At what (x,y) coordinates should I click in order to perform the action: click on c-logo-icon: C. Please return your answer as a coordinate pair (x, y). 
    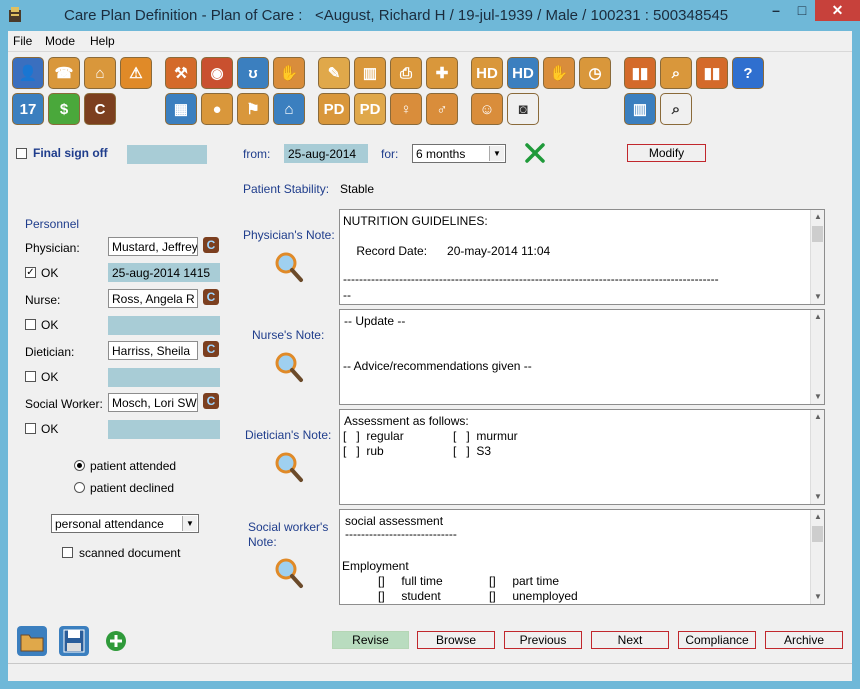
    Looking at the image, I should click on (100, 109).